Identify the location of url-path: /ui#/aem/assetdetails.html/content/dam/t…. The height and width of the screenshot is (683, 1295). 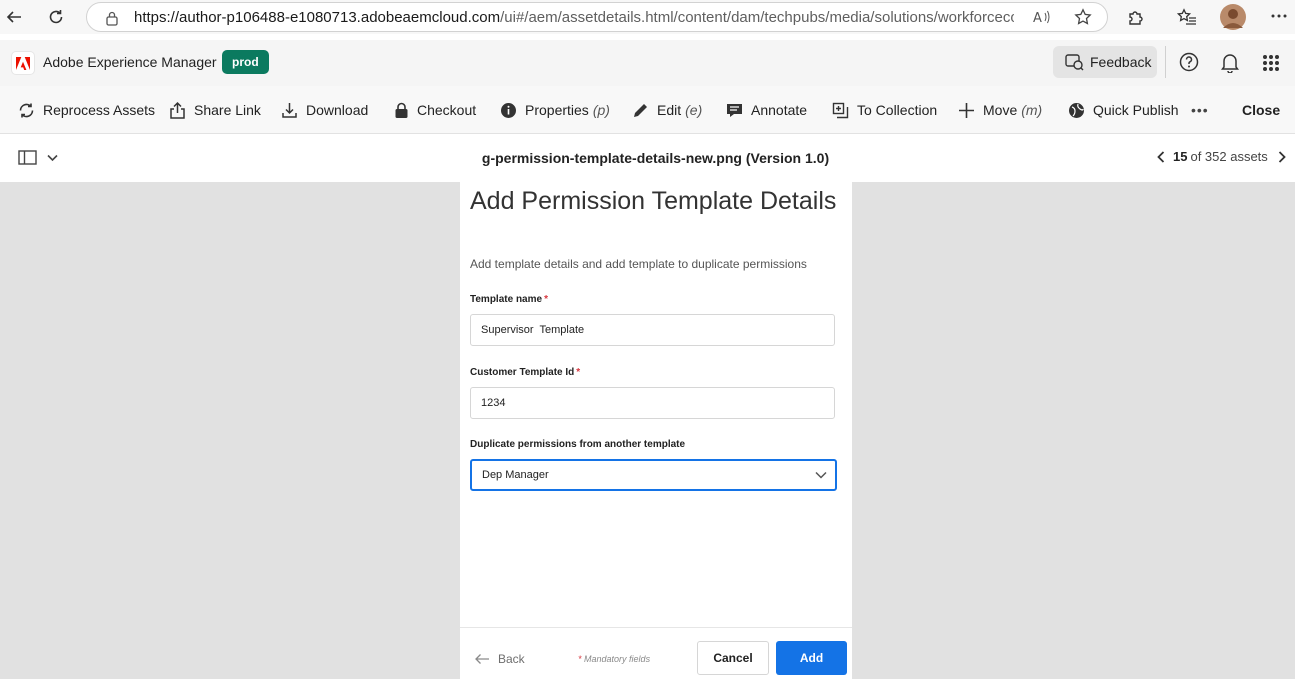
(757, 17).